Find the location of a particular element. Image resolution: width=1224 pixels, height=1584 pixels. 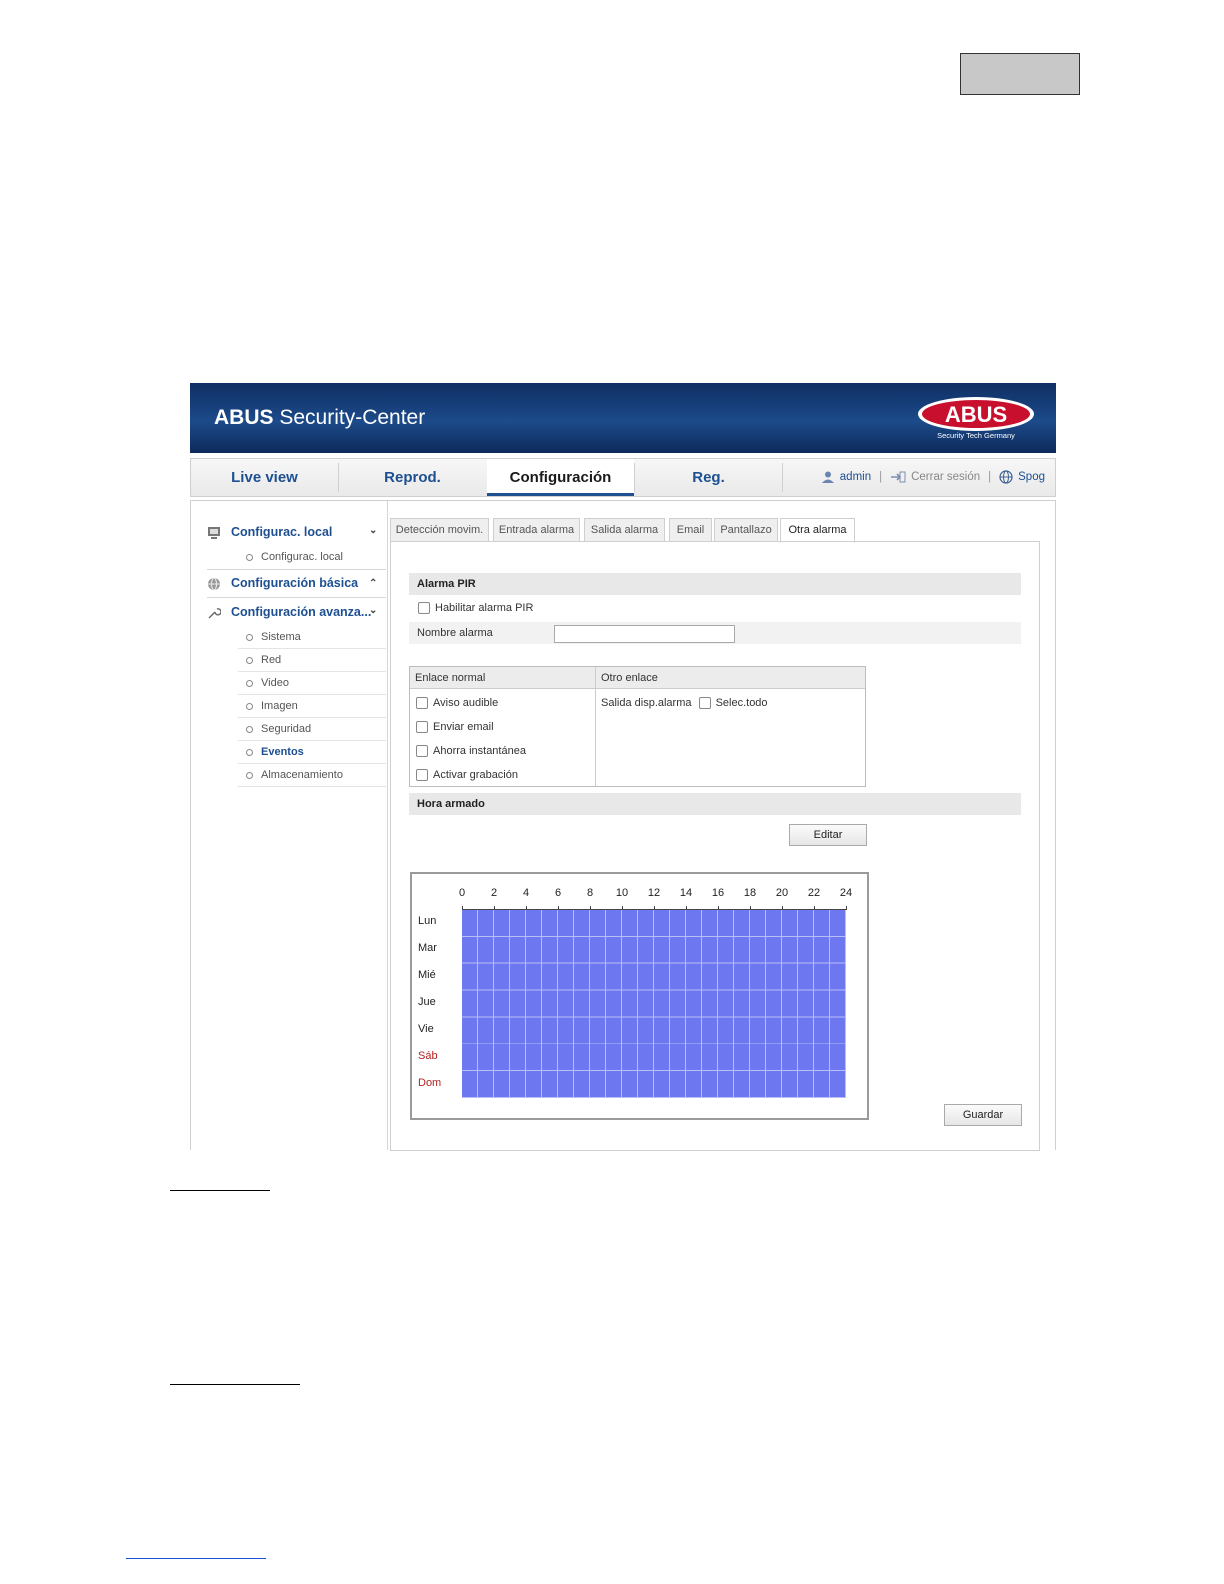

schedule-grid is located at coordinates (654, 1002).